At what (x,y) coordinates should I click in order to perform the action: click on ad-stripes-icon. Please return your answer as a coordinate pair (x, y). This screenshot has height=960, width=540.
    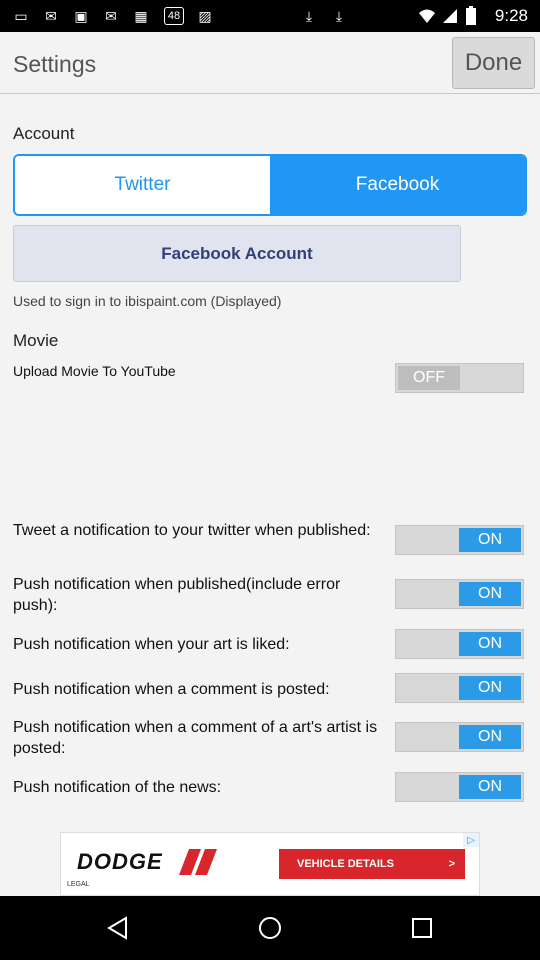
    Looking at the image, I should click on (198, 862).